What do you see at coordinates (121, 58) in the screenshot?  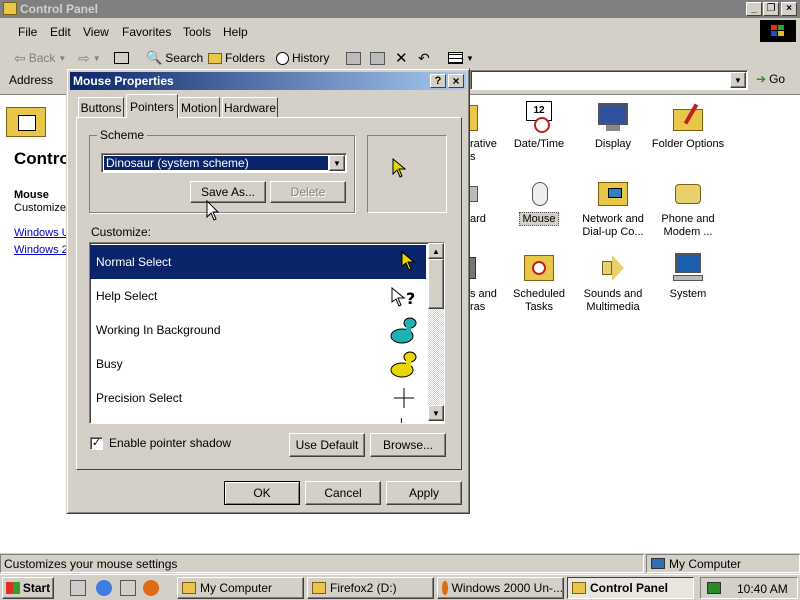 I see `up-folder-button` at bounding box center [121, 58].